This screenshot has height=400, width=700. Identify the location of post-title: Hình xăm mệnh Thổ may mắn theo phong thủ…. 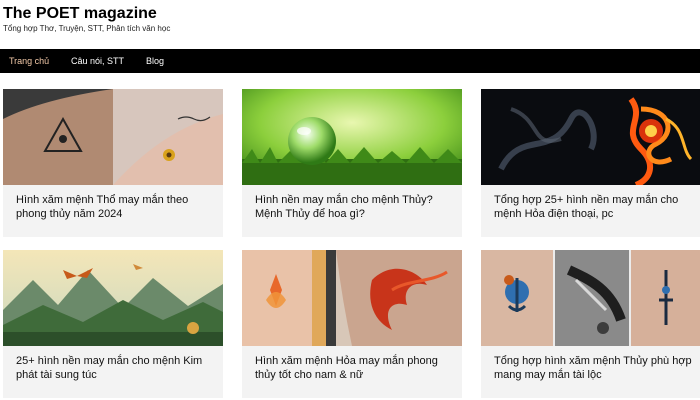
(116, 207).